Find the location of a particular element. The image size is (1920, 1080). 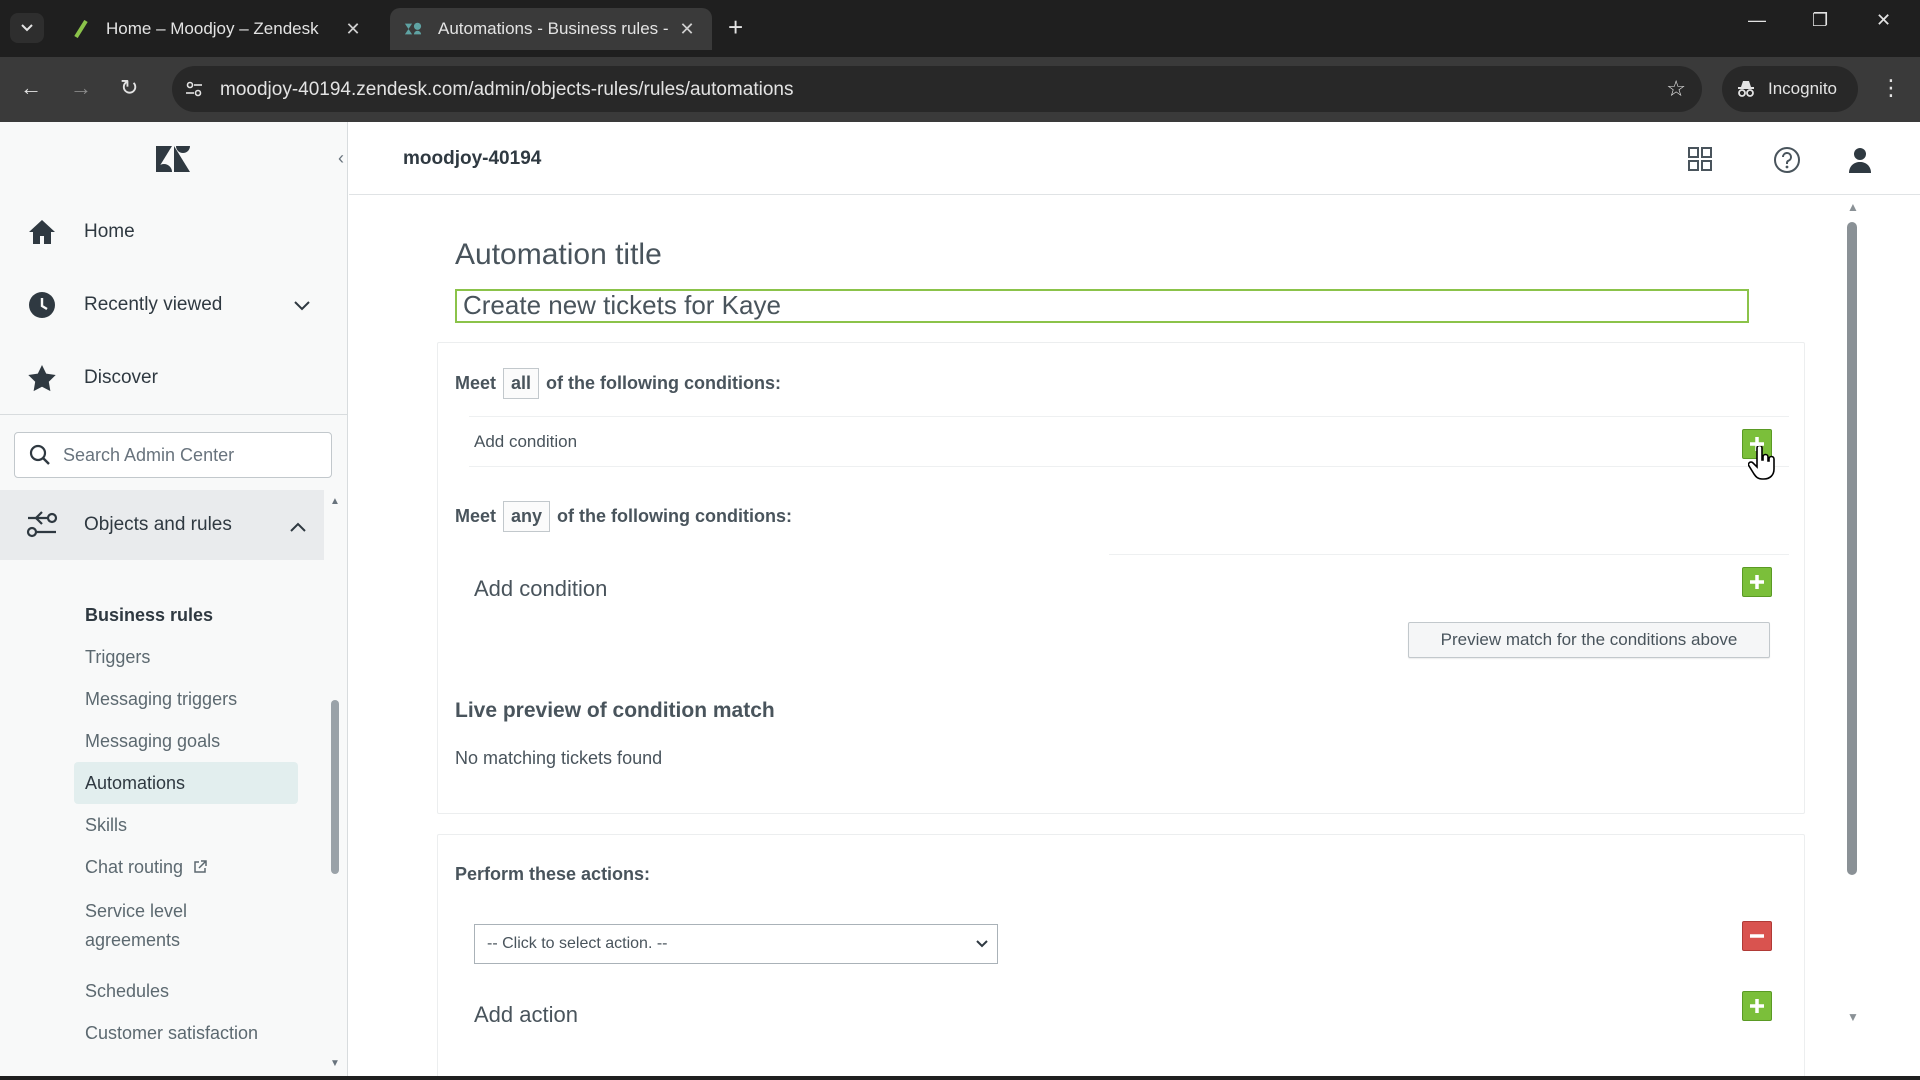

hand-pointer-cursor-icon is located at coordinates (1761, 464).